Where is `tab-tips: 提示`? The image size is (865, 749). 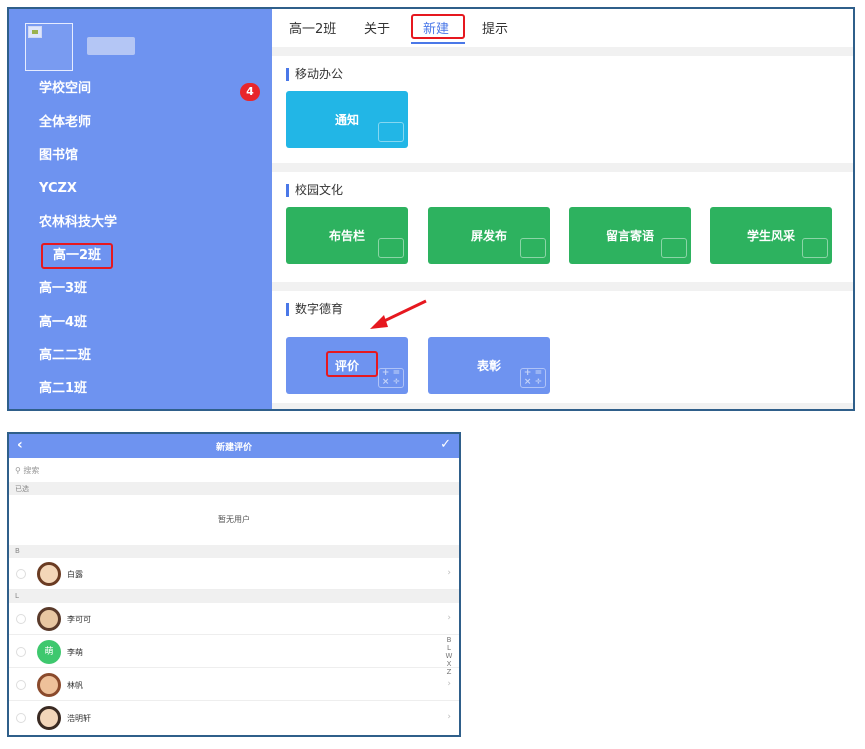
tab-tips: 提示 is located at coordinates (495, 27).